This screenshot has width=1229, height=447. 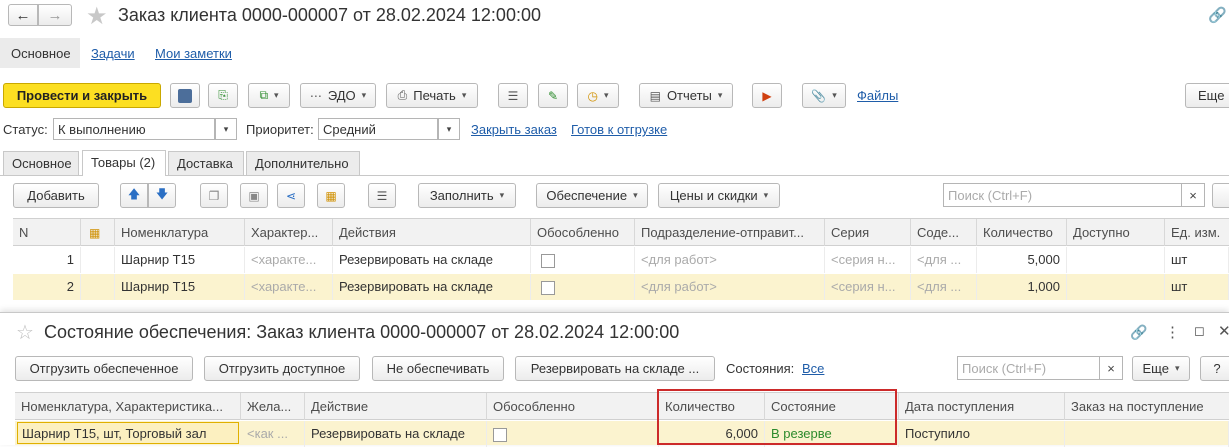 What do you see at coordinates (1147, 434) in the screenshot?
I see `row-order` at bounding box center [1147, 434].